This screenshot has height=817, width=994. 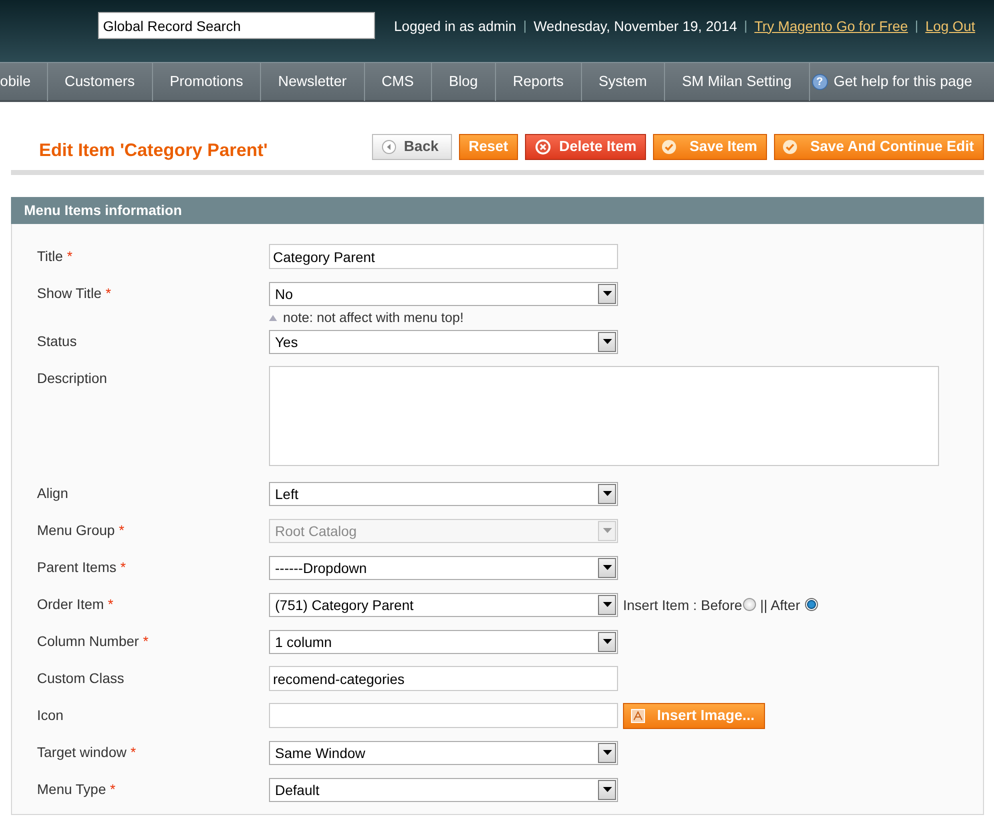 I want to click on image-icon, so click(x=638, y=715).